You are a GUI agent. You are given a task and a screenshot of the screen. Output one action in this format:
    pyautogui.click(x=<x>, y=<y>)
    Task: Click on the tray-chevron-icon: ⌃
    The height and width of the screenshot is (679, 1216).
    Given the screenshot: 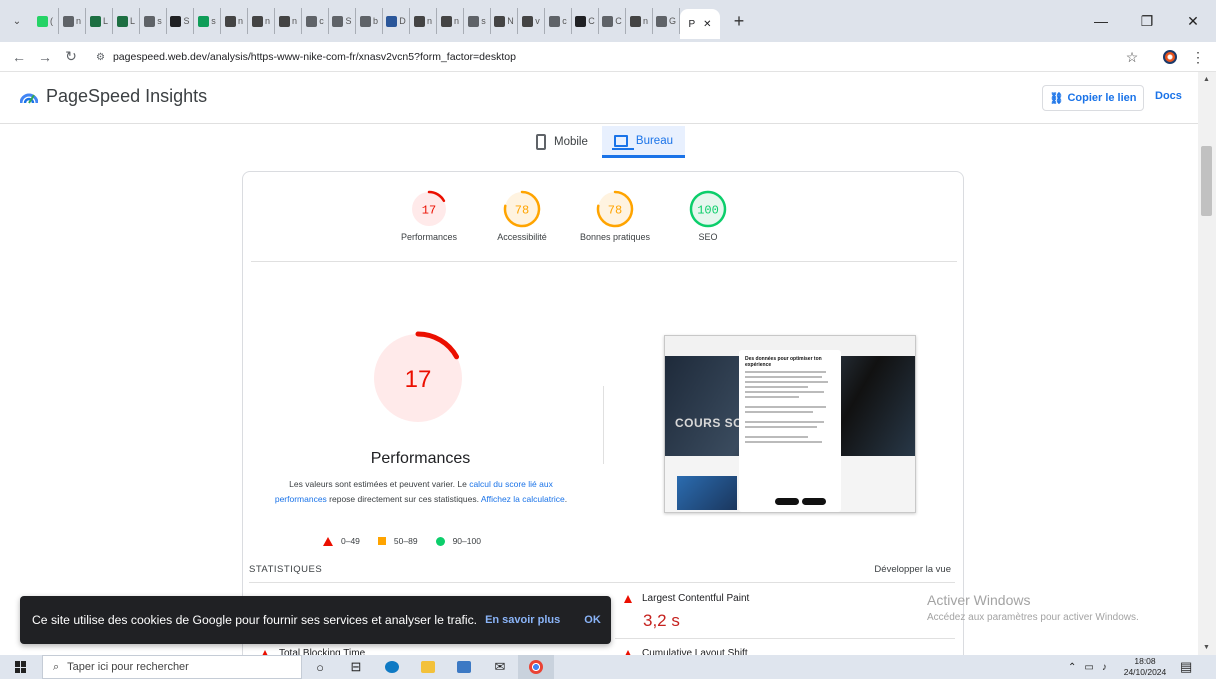 What is the action you would take?
    pyautogui.click(x=1072, y=667)
    